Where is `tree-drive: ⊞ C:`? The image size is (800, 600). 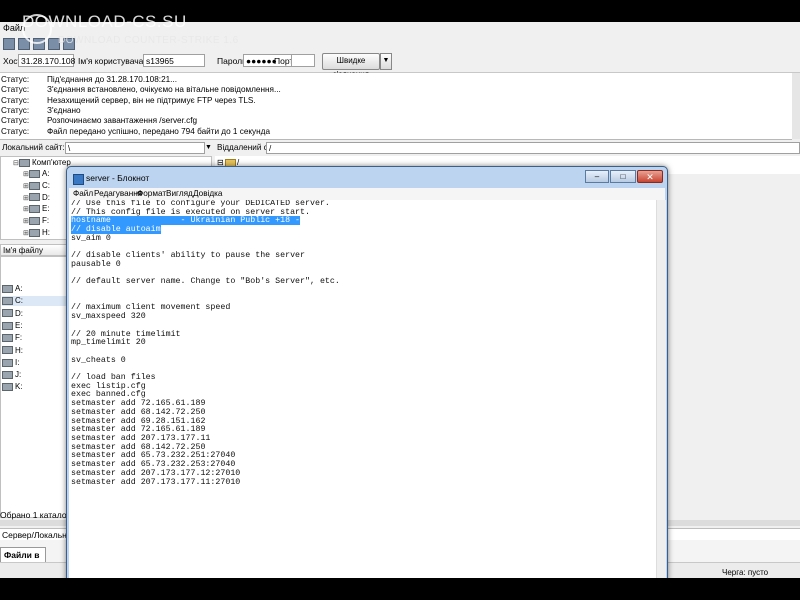 tree-drive: ⊞ C: is located at coordinates (36, 186).